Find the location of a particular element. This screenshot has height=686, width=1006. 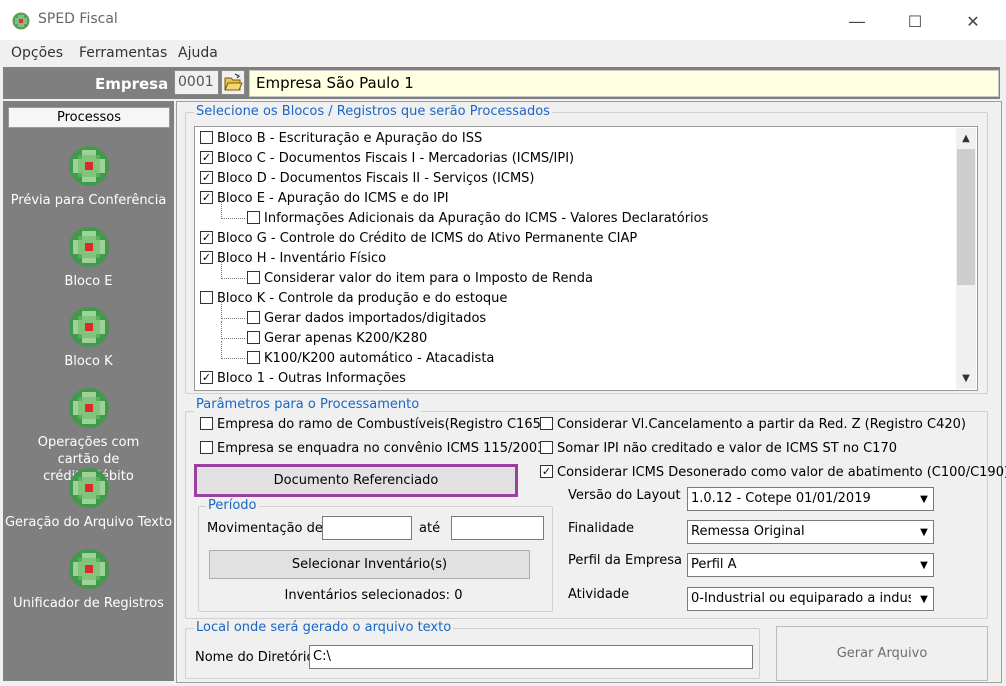

open-folder-button is located at coordinates (233, 82).